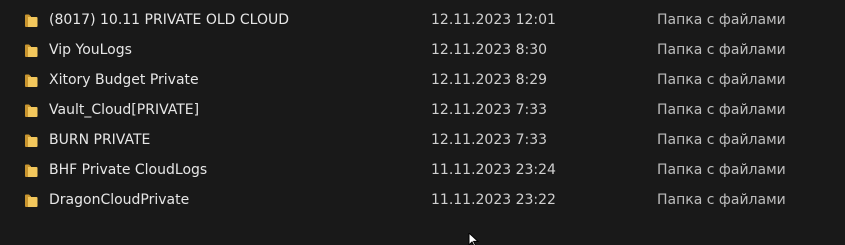 The height and width of the screenshot is (245, 845). Describe the element at coordinates (493, 20) in the screenshot. I see `item-modified-date: 12.11.2023 12:01` at that location.